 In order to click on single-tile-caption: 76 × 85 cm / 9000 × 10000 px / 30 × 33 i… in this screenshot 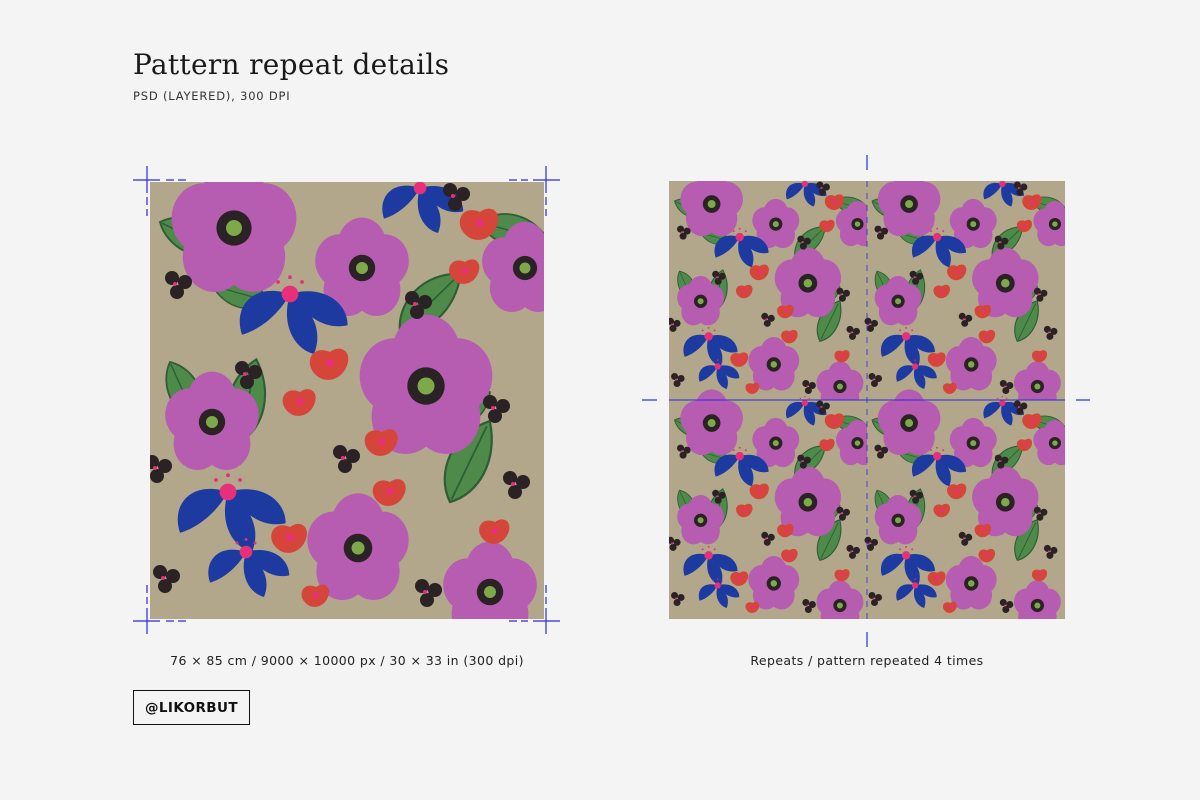, I will do `click(347, 660)`.